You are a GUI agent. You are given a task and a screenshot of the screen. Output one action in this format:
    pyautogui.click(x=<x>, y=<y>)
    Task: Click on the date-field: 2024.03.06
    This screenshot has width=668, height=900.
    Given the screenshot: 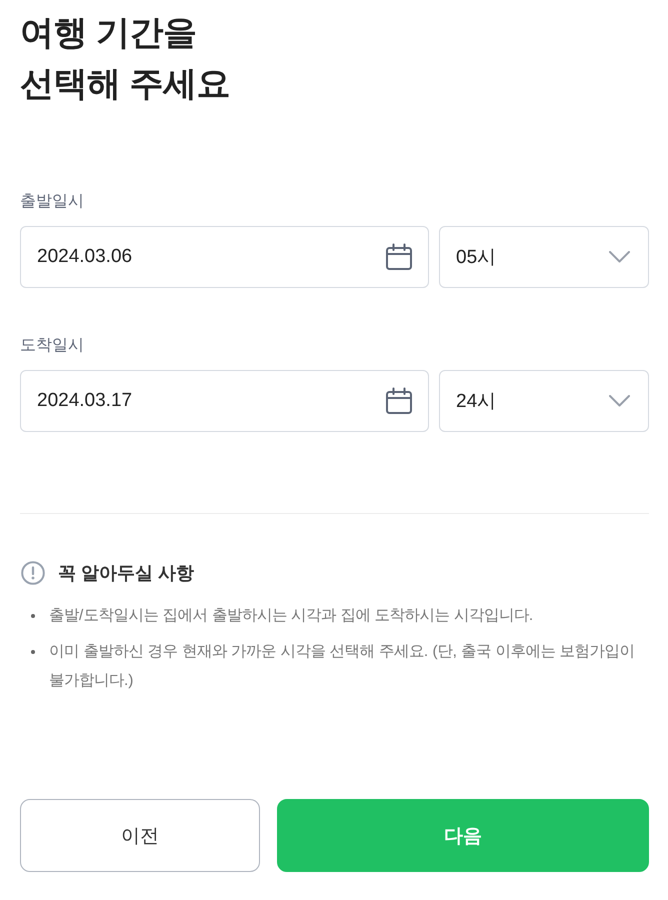 What is the action you would take?
    pyautogui.click(x=224, y=257)
    